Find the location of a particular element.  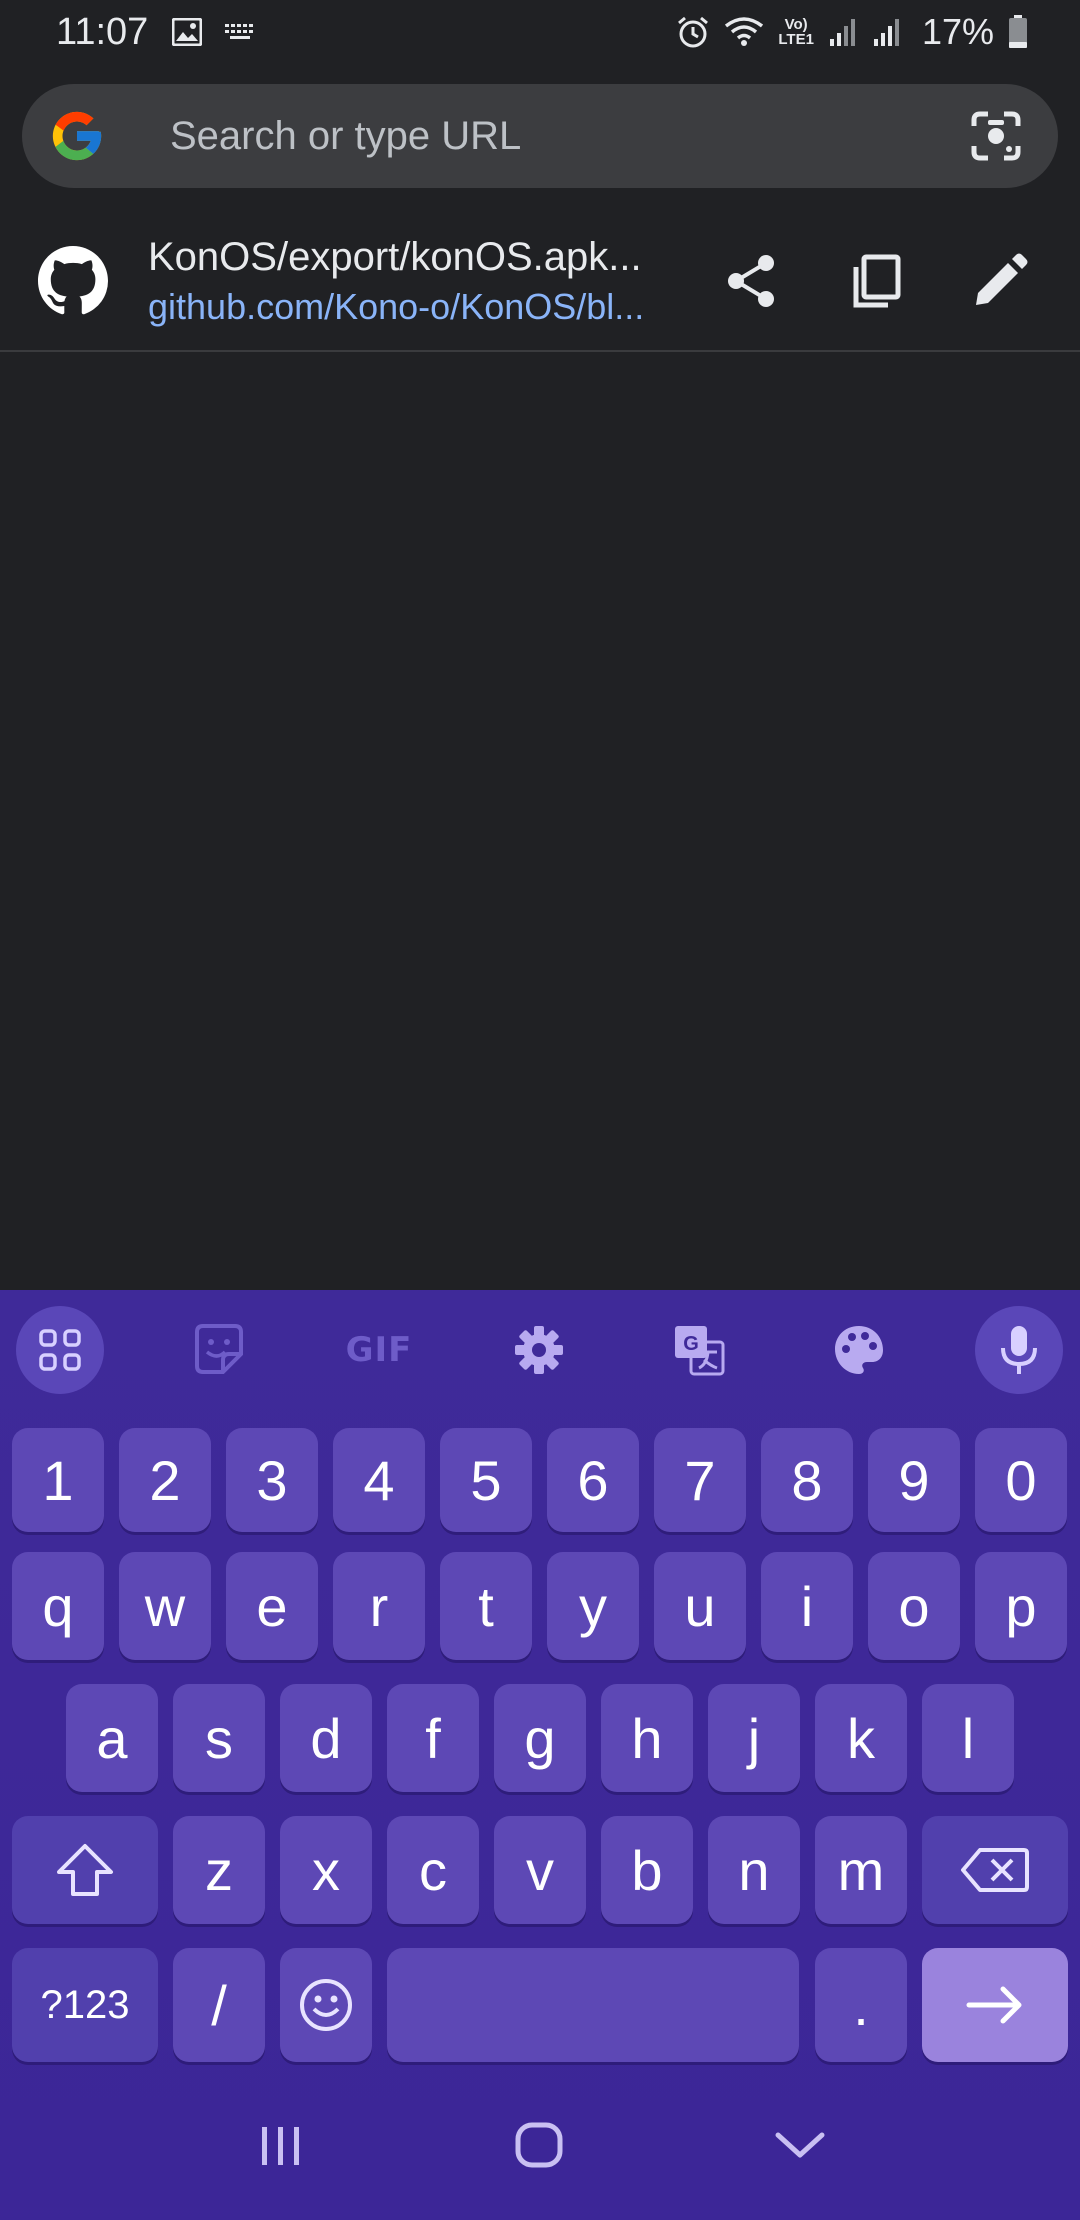

shift-key is located at coordinates (85, 1870).